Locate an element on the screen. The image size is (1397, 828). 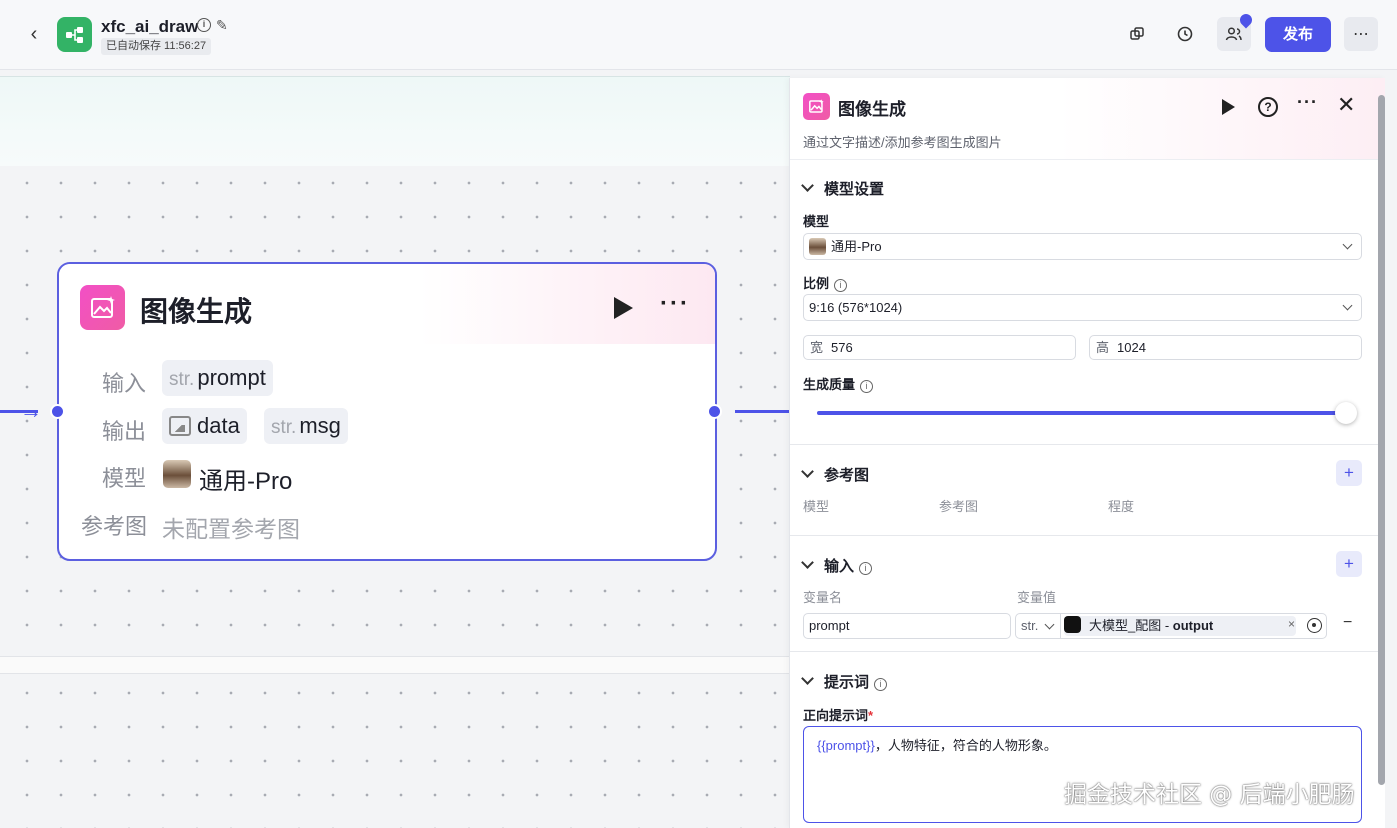
input-port is located at coordinates (57, 411).